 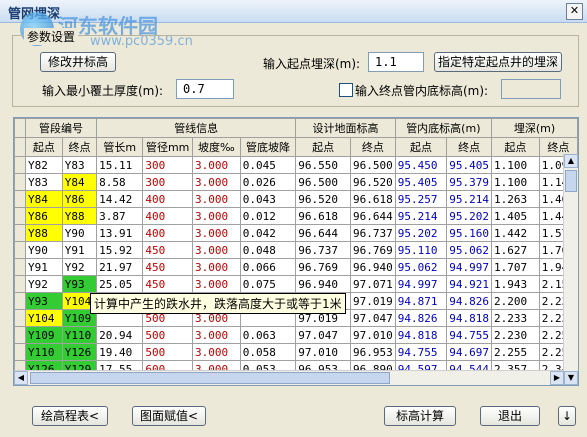 What do you see at coordinates (421, 233) in the screenshot?
I see `table-cell: 95.202` at bounding box center [421, 233].